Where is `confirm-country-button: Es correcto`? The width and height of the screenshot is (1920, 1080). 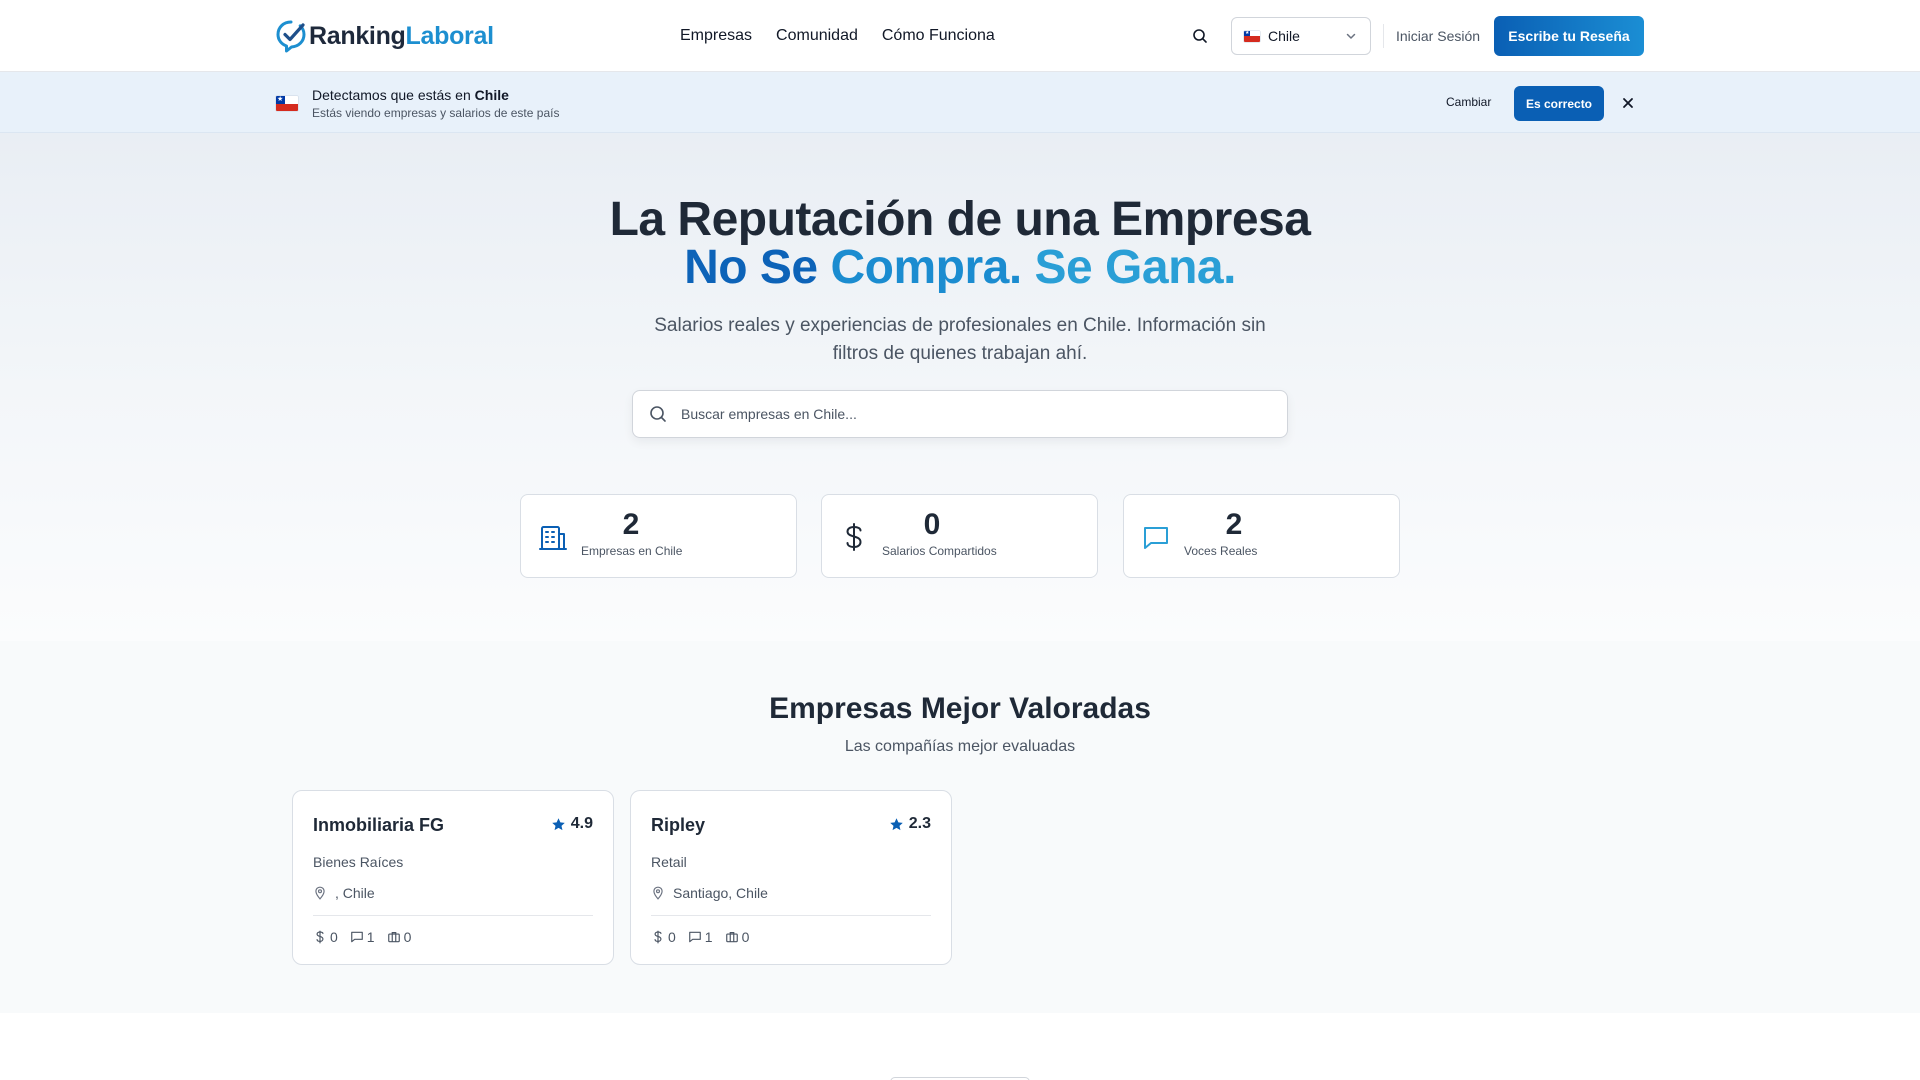 confirm-country-button: Es correcto is located at coordinates (1559, 103).